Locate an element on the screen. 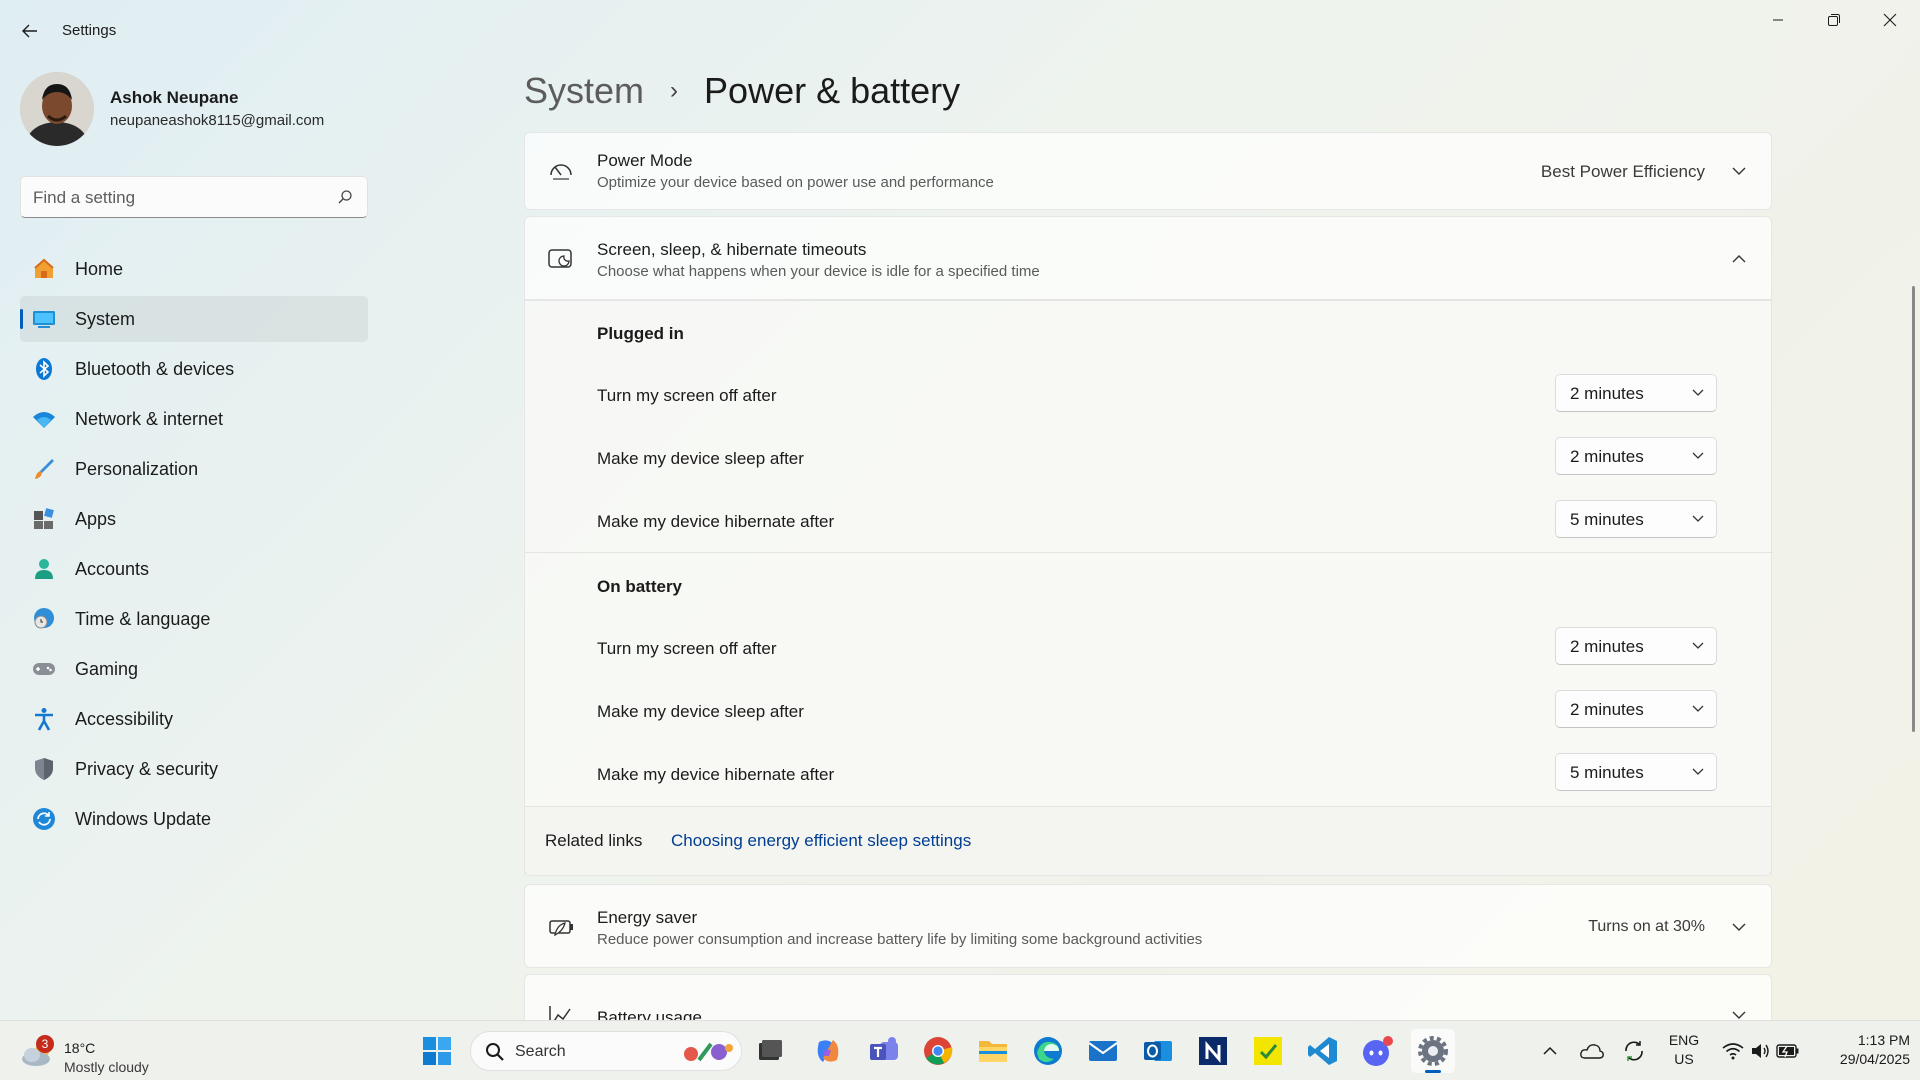  apps-icon is located at coordinates (44, 519).